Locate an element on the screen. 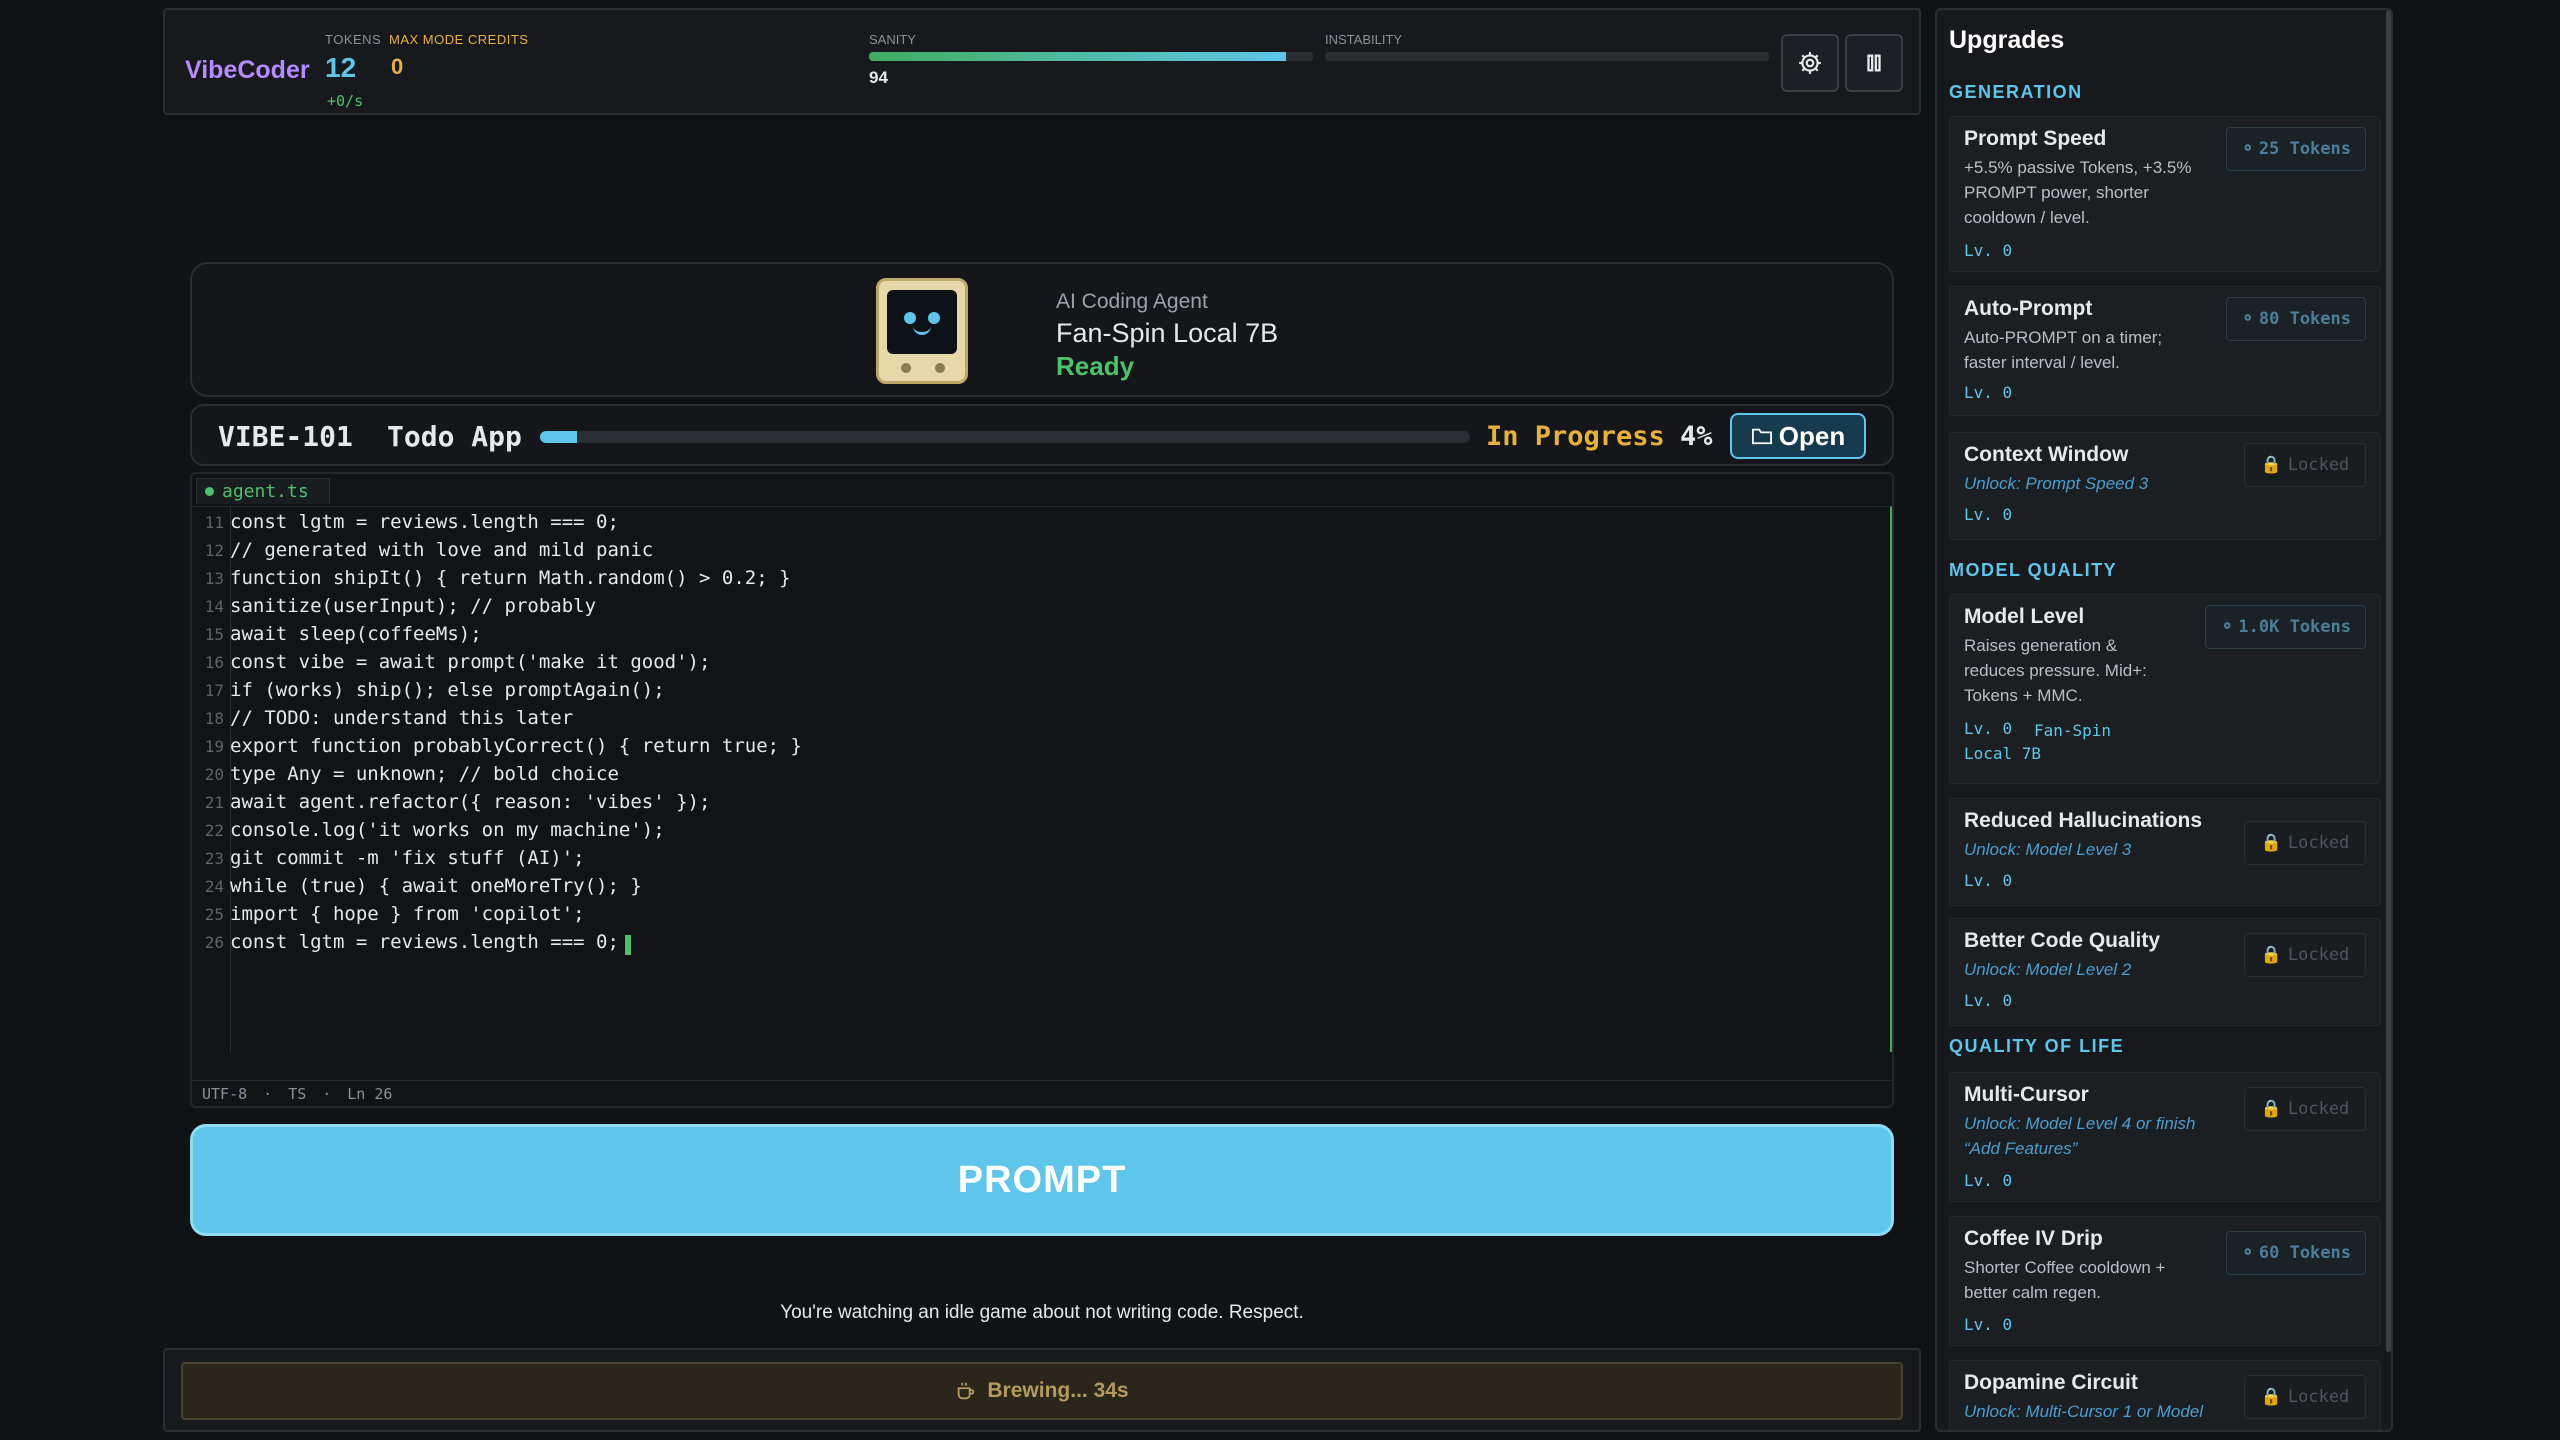 The image size is (2560, 1440). task-id: VIBE-101 is located at coordinates (285, 436).